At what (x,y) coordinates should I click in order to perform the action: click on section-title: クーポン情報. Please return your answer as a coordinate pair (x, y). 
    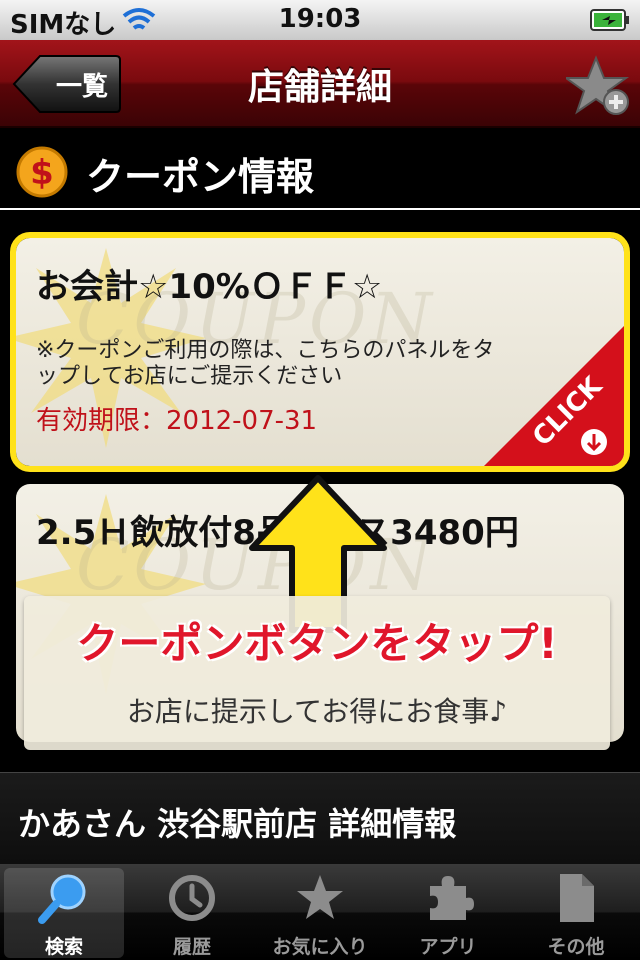
    Looking at the image, I should click on (200, 177).